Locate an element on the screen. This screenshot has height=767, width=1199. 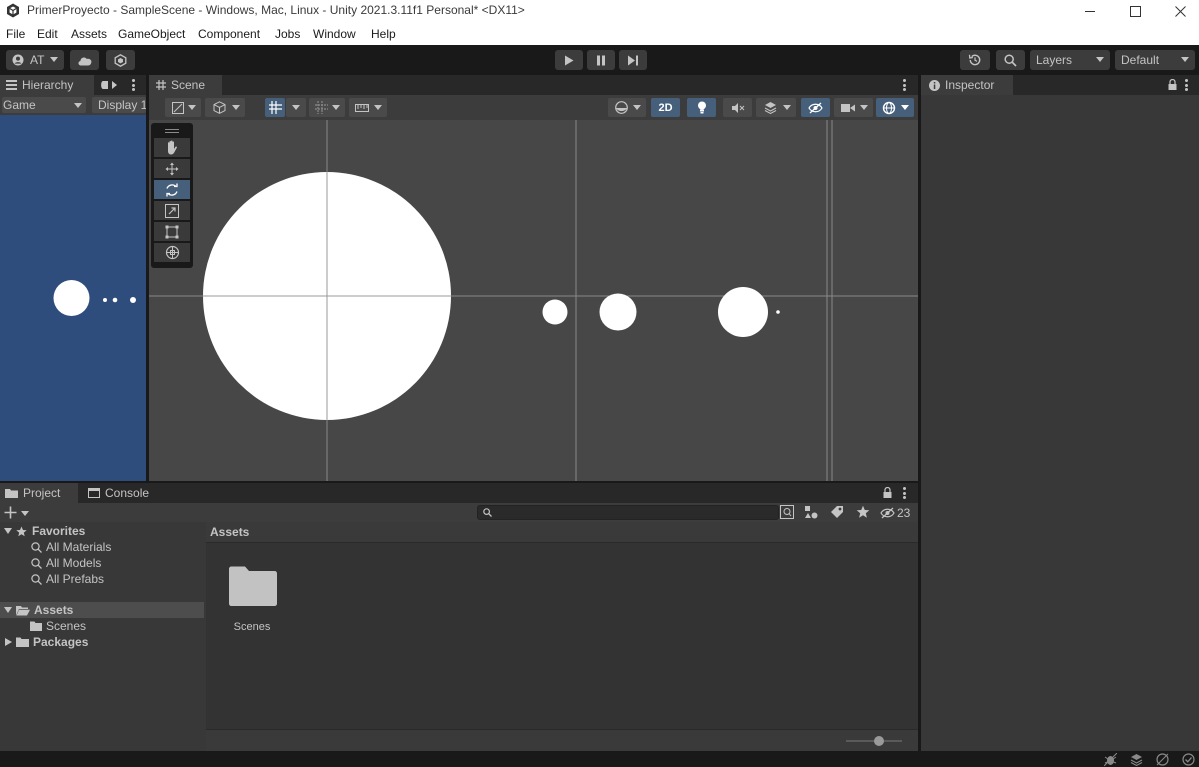
tab-console: Console is located at coordinates (120, 493).